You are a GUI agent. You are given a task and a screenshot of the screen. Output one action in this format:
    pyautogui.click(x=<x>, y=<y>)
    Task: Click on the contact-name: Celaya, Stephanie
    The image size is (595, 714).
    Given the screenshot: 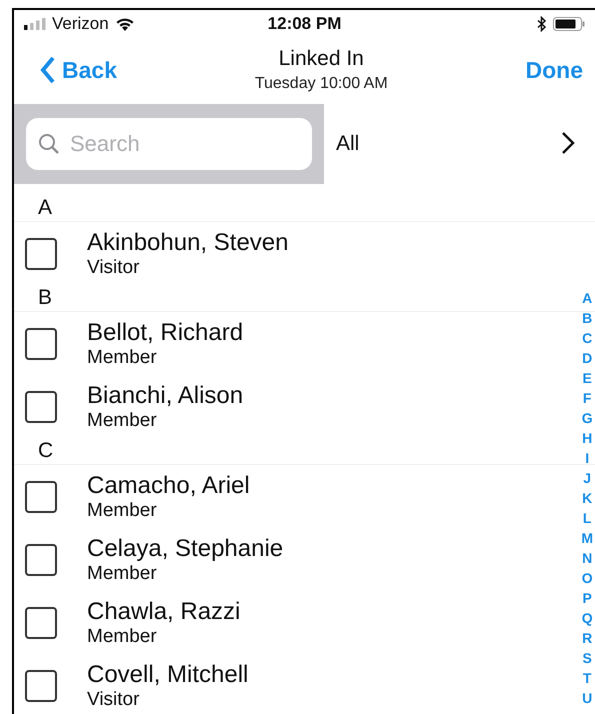 What is the action you would take?
    pyautogui.click(x=185, y=548)
    